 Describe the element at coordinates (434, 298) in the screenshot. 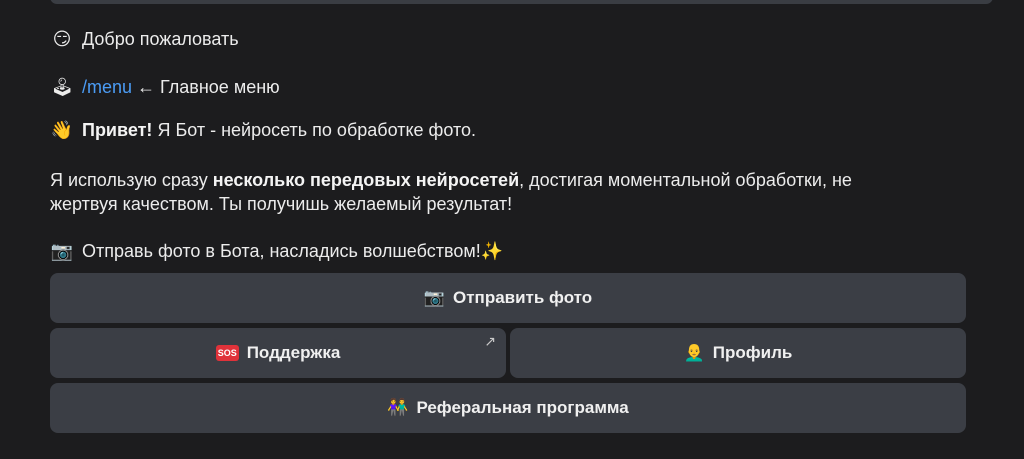

I see `camera-icon: 📷` at that location.